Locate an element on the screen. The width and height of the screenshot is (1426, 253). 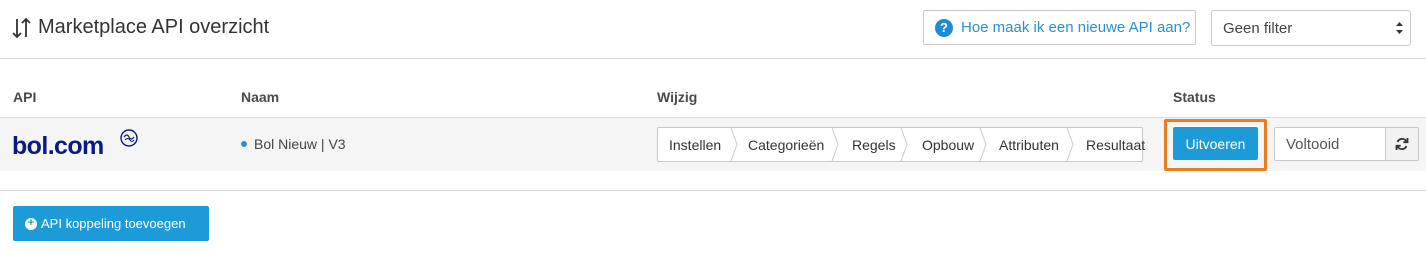
api-name-label: Bol Nieuw | V3 is located at coordinates (300, 144).